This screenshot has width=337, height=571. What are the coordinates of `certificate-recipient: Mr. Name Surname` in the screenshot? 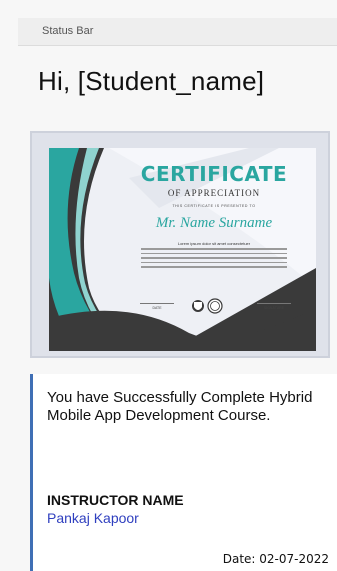 It's located at (214, 223).